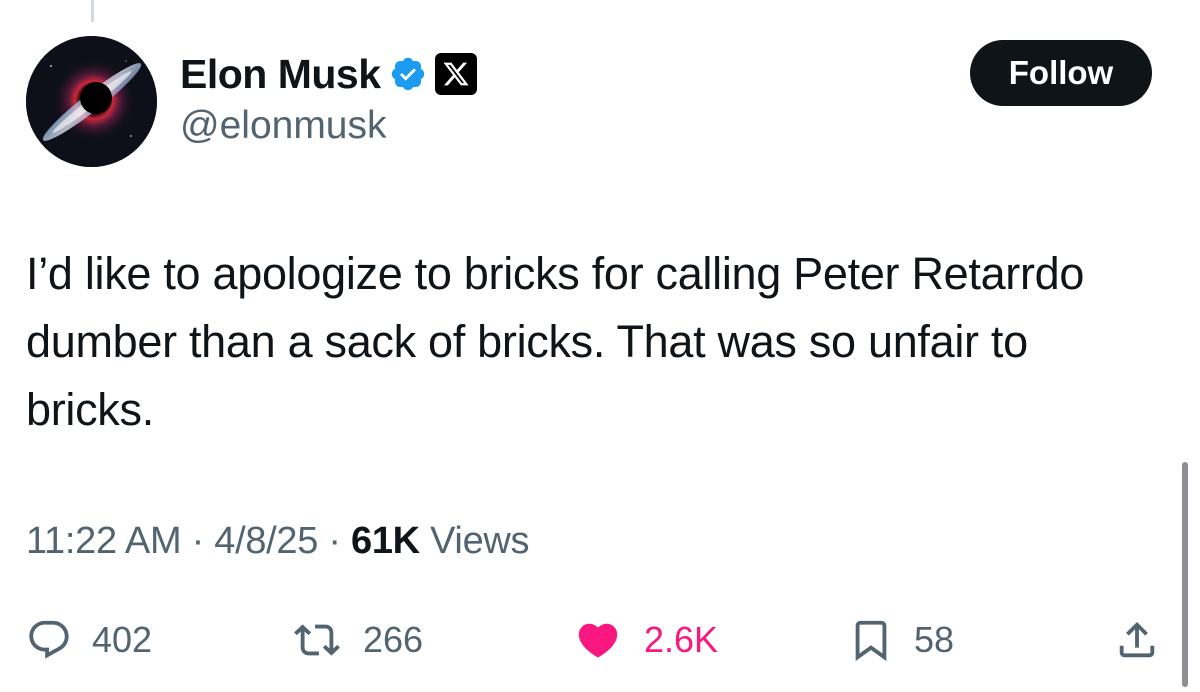  What do you see at coordinates (104, 541) in the screenshot?
I see `tweet-time: 11:22 AM` at bounding box center [104, 541].